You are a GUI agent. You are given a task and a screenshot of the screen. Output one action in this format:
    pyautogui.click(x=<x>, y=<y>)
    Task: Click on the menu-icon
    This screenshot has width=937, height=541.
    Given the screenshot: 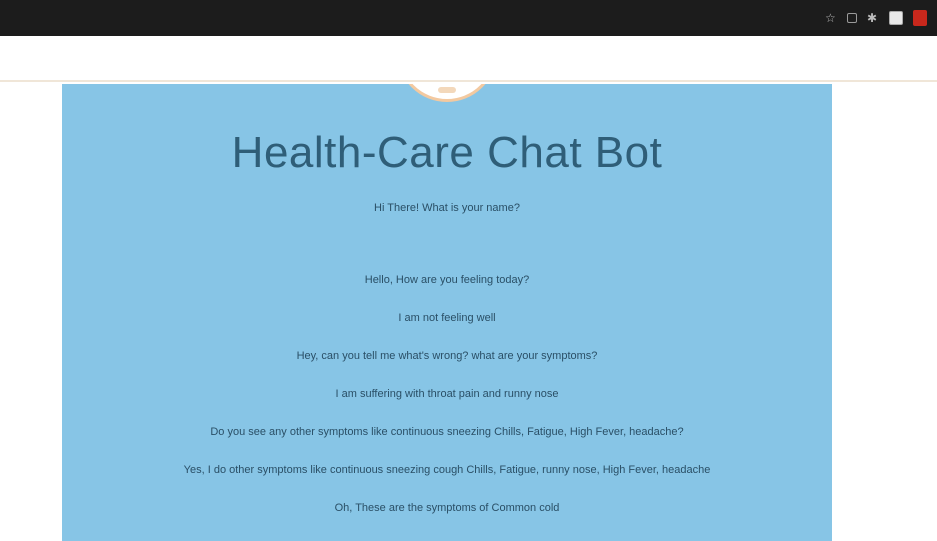 What is the action you would take?
    pyautogui.click(x=920, y=18)
    